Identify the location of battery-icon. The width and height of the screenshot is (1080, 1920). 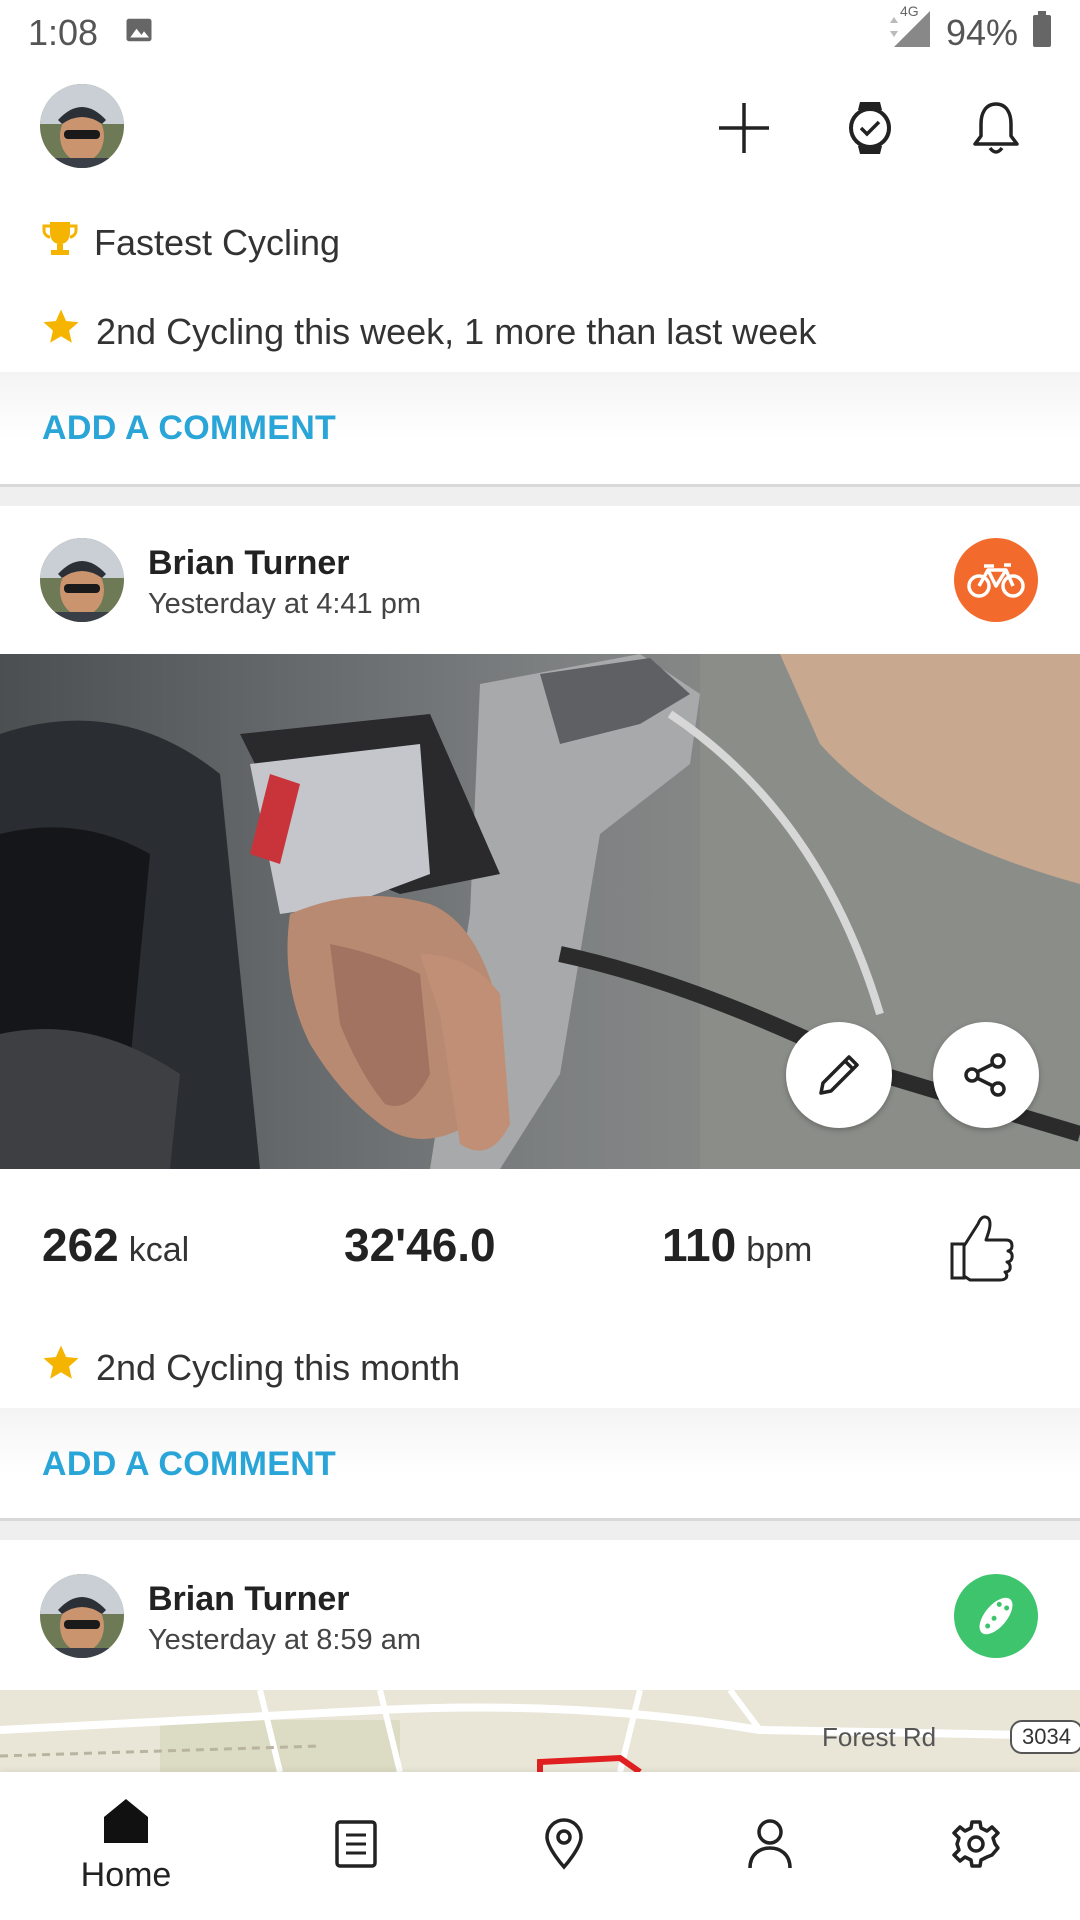
(1042, 33).